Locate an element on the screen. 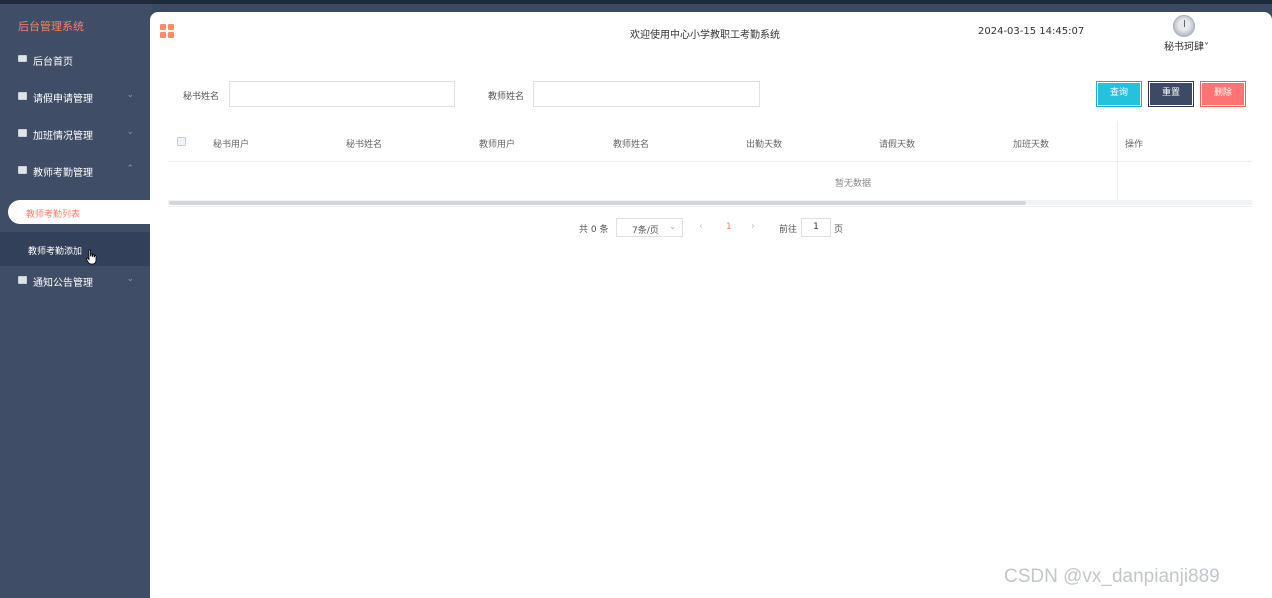  user-menu: 秘书珂肆˅ is located at coordinates (1186, 45).